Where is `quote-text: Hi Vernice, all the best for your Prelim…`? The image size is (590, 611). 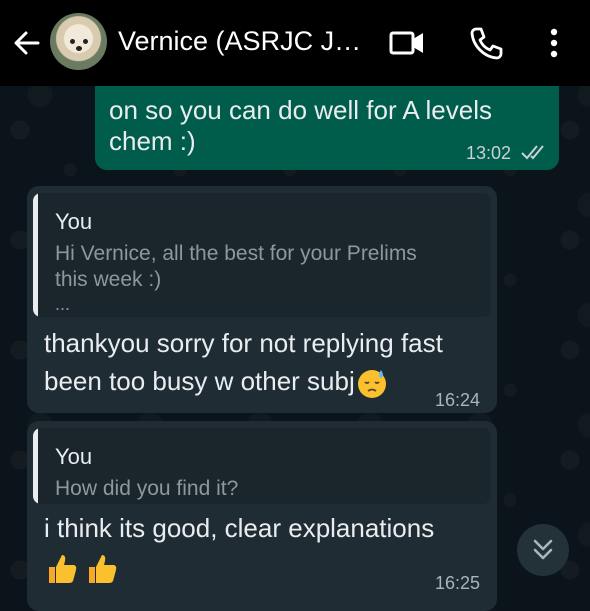 quote-text: Hi Vernice, all the best for your Prelim… is located at coordinates (236, 253).